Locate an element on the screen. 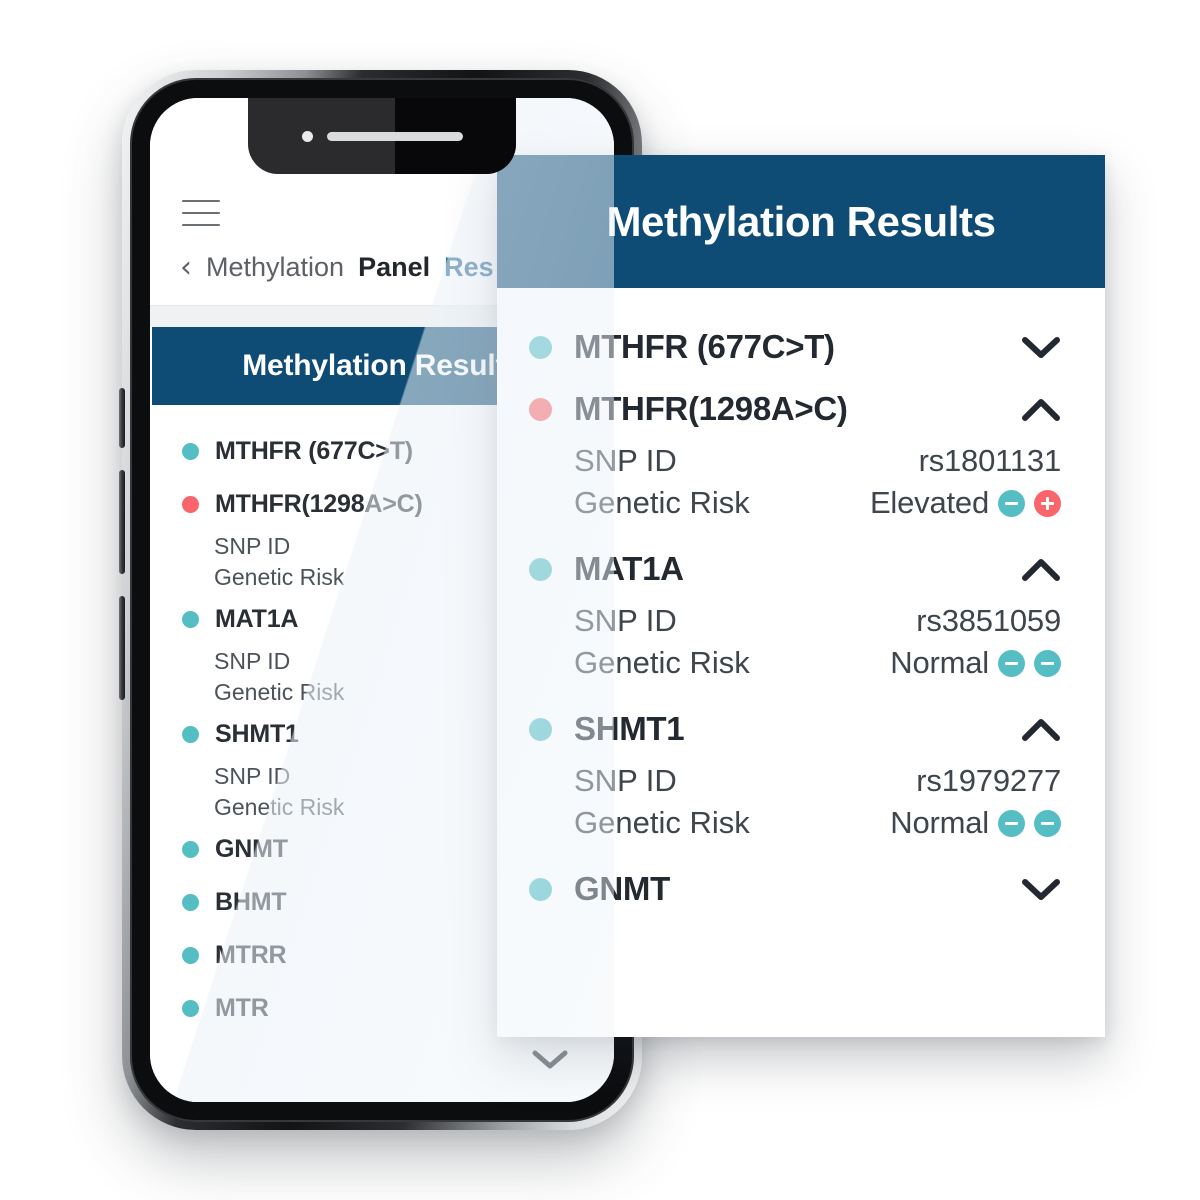 The width and height of the screenshot is (1200, 1200). breadcrumb-part-2: Panel is located at coordinates (394, 267).